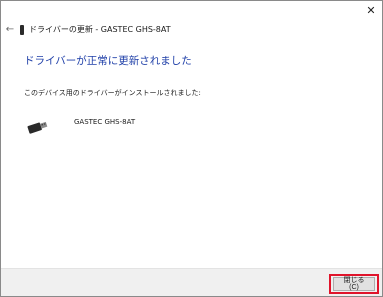 This screenshot has width=383, height=297. What do you see at coordinates (22, 30) in the screenshot?
I see `device-title-icon` at bounding box center [22, 30].